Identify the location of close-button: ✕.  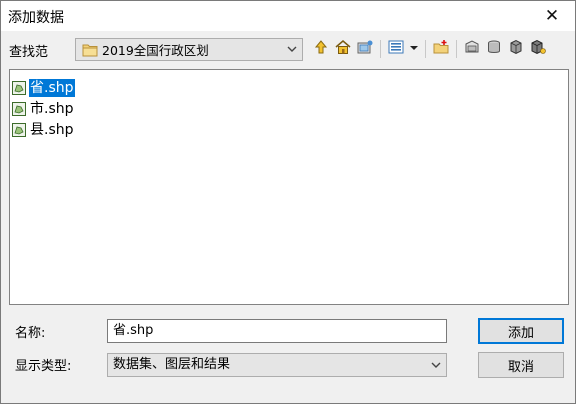
(552, 16).